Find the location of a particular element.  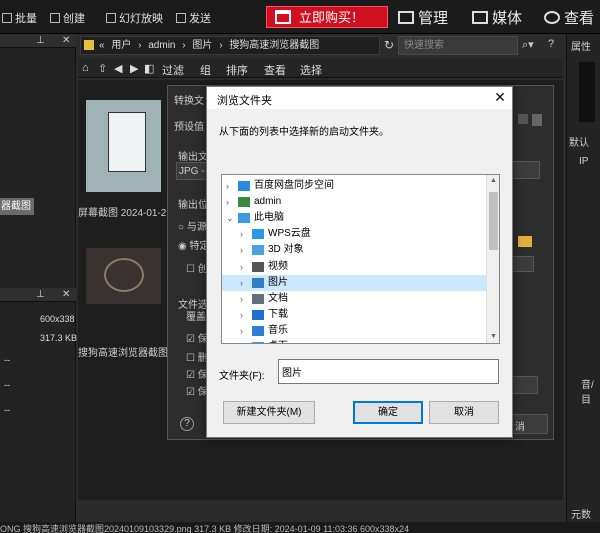

slideshow-button: 幻灯放映 is located at coordinates (134, 18).